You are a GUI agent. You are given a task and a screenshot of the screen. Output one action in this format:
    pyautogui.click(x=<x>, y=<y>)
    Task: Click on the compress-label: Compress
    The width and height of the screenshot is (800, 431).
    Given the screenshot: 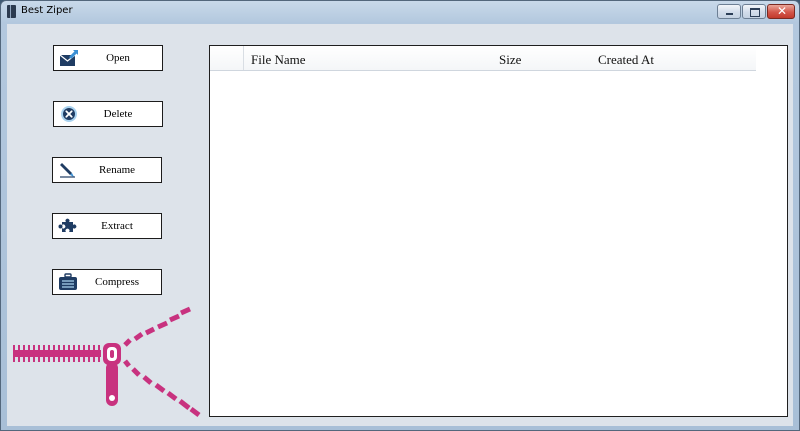 What is the action you would take?
    pyautogui.click(x=117, y=282)
    